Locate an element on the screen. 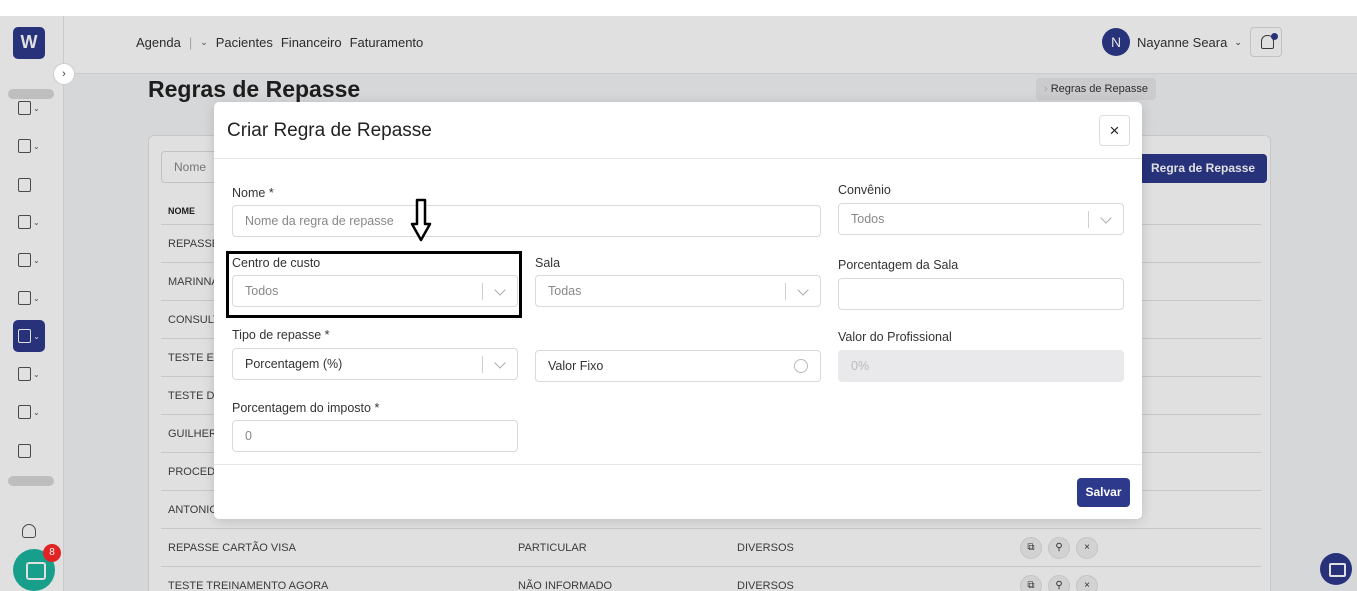 Image resolution: width=1357 pixels, height=591 pixels. modal-header: Criar Regra de Repasse × is located at coordinates (678, 130).